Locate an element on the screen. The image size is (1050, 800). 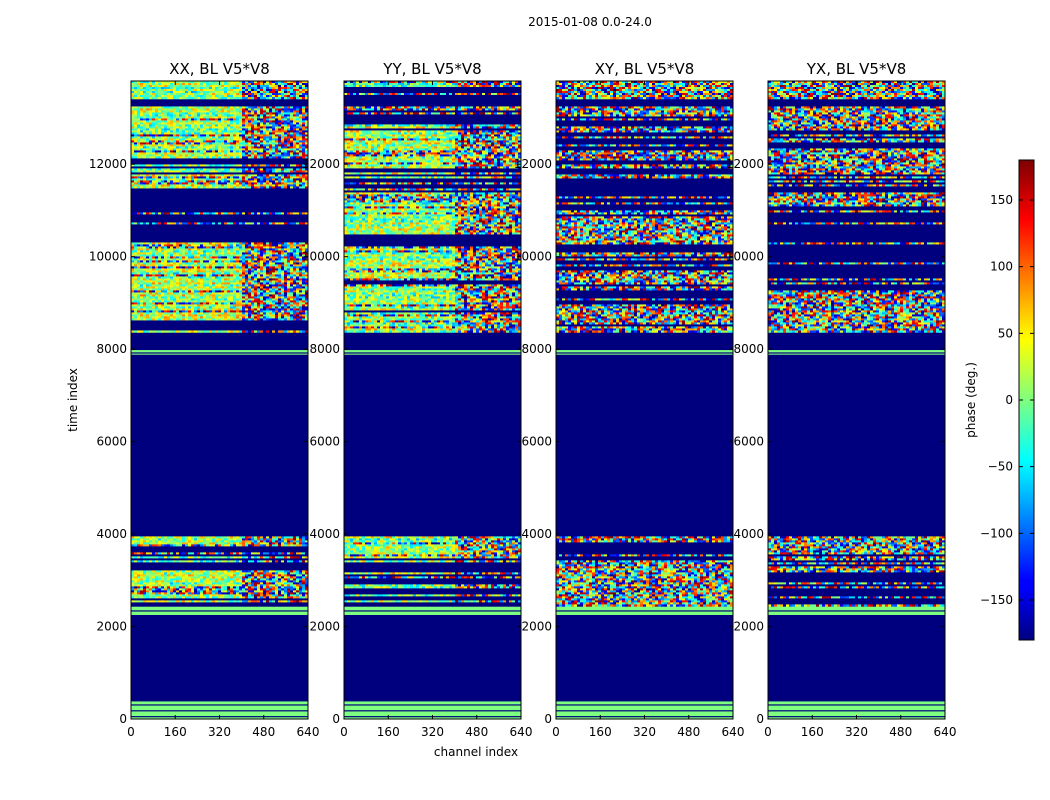
panel-title: YY, BL V5*V8 is located at coordinates (431, 69).